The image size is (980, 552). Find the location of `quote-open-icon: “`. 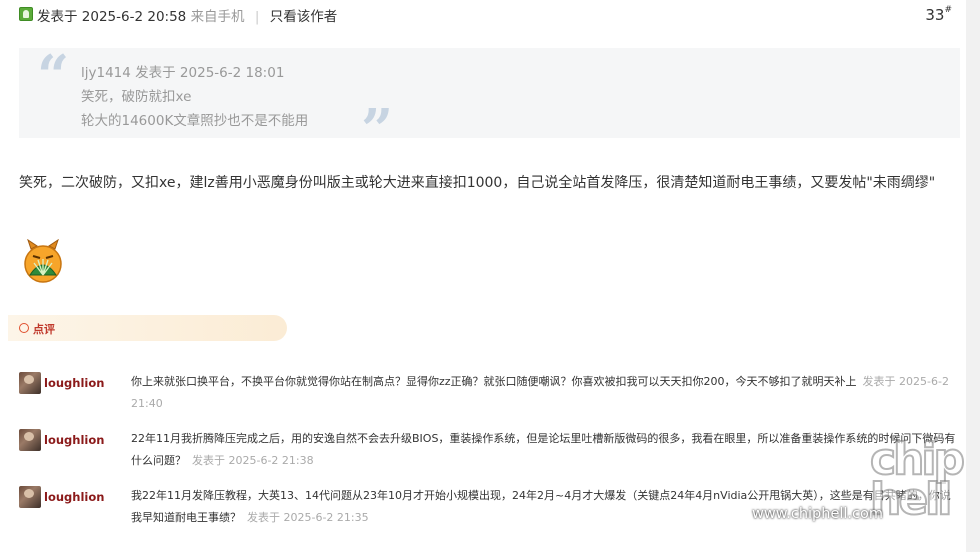

quote-open-icon: “ is located at coordinates (53, 76).